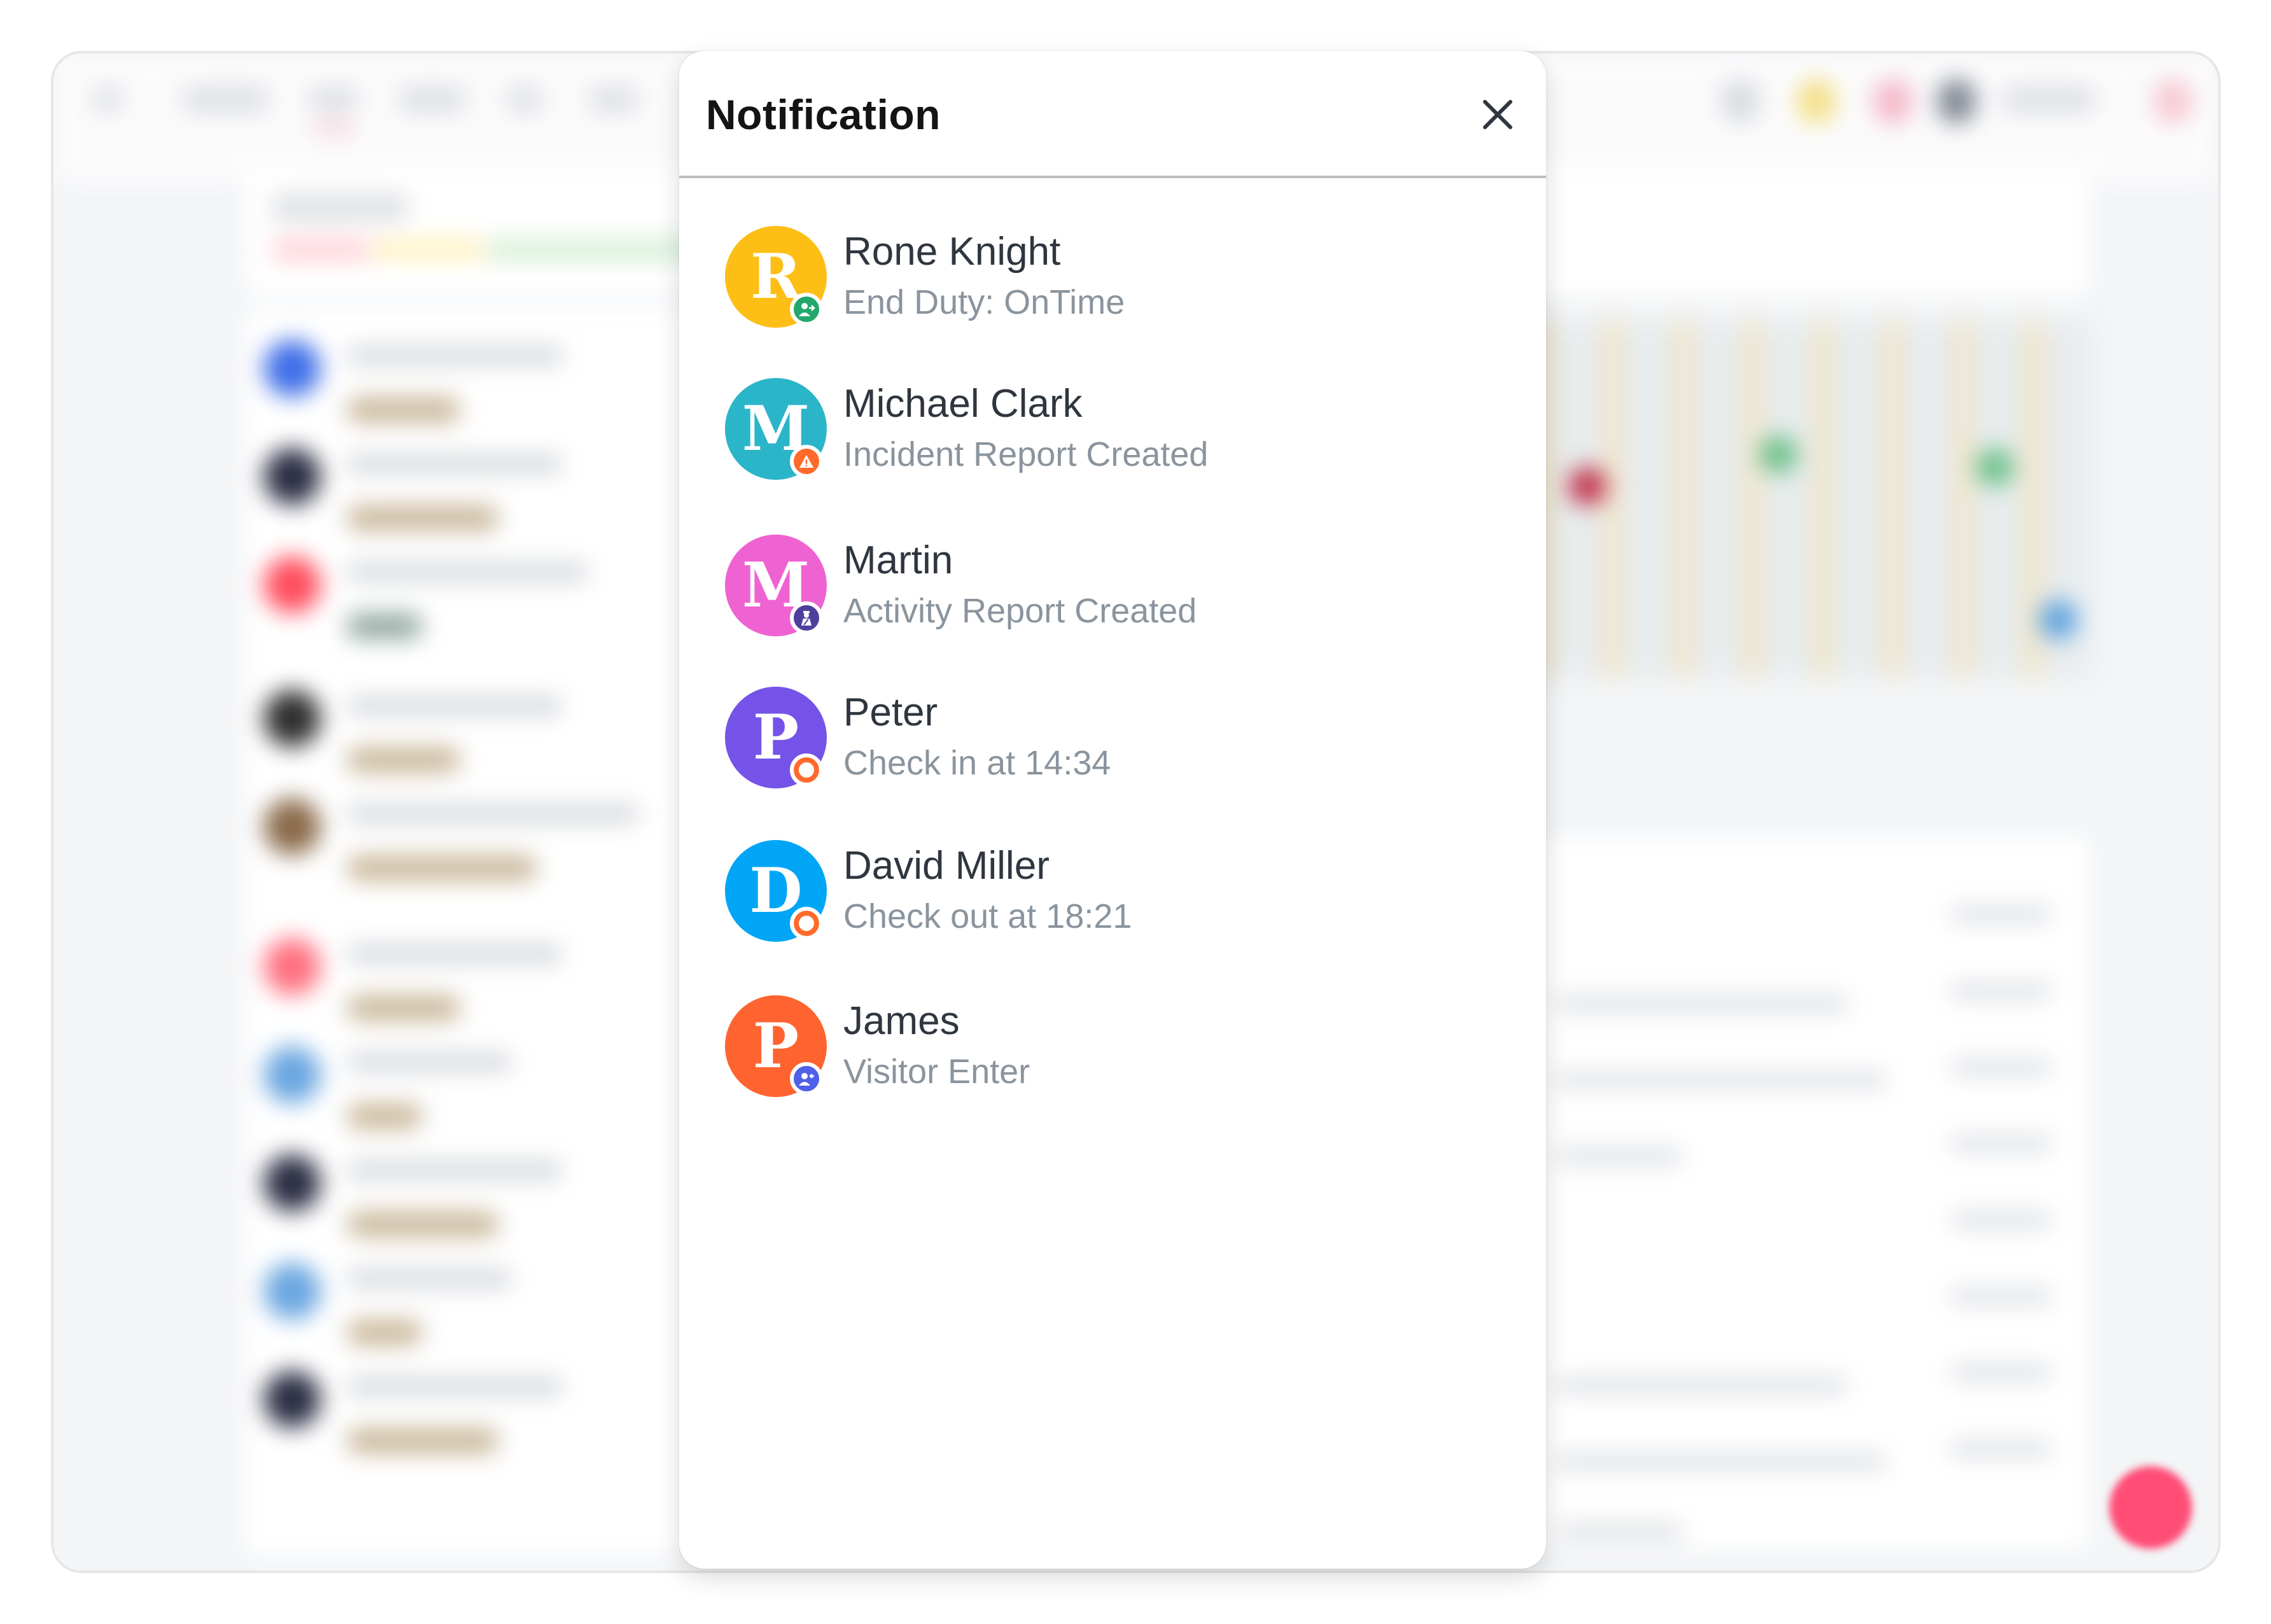 Image resolution: width=2271 pixels, height=1624 pixels. Describe the element at coordinates (2049, 99) in the screenshot. I see `user-name` at that location.